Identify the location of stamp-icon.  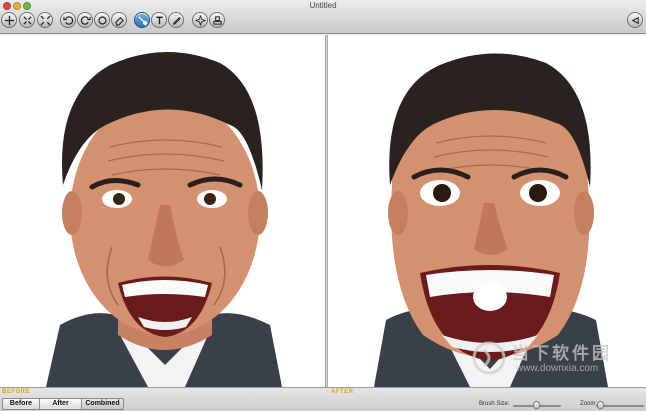
(217, 20).